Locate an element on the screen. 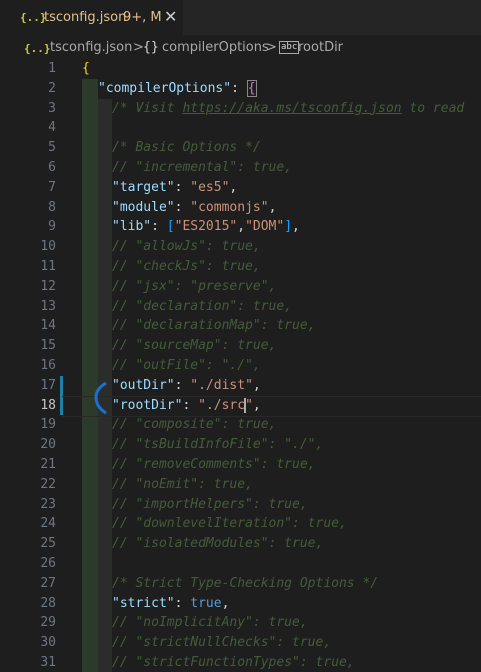 The height and width of the screenshot is (672, 481). line-number: 14 is located at coordinates (48, 326).